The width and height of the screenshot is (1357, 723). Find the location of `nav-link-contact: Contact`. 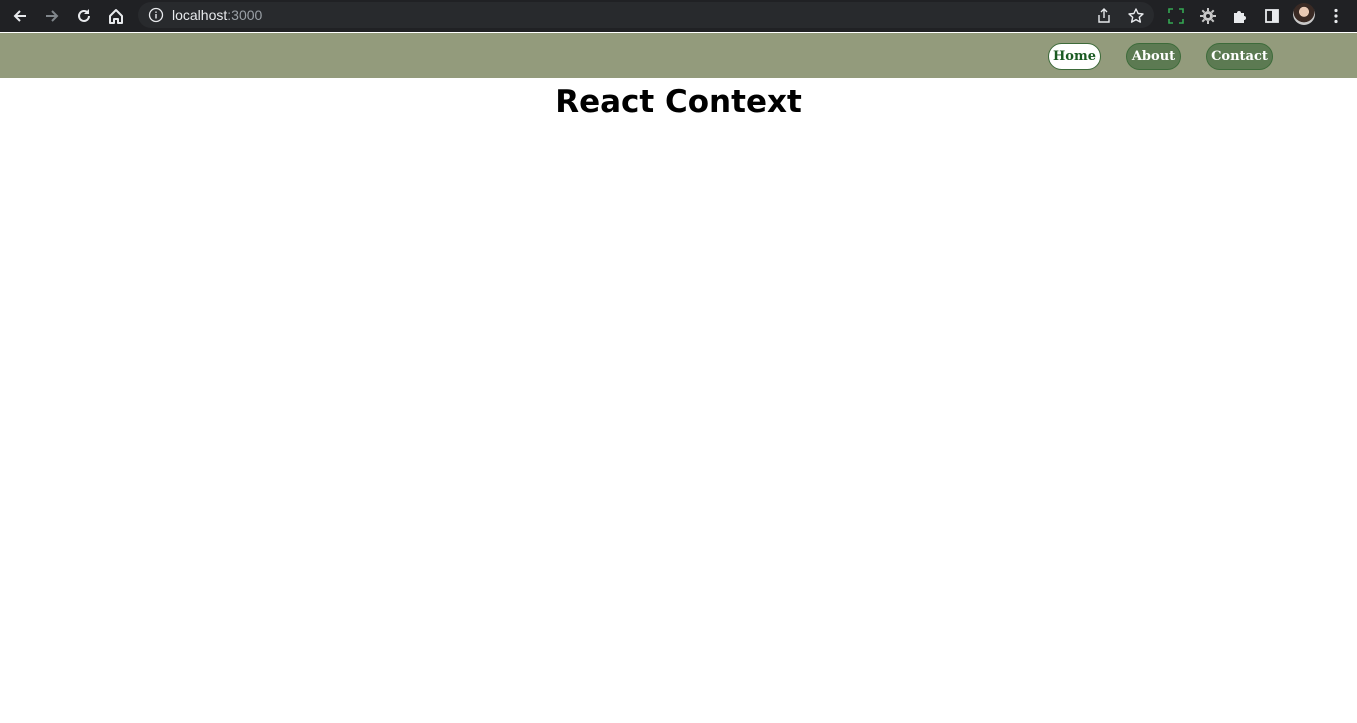

nav-link-contact: Contact is located at coordinates (1239, 56).